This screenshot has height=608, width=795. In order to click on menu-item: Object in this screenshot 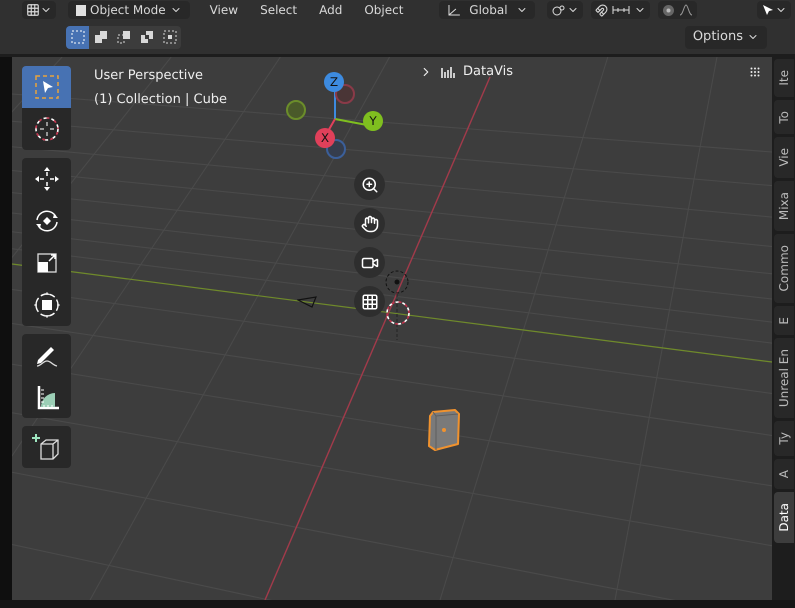, I will do `click(384, 10)`.